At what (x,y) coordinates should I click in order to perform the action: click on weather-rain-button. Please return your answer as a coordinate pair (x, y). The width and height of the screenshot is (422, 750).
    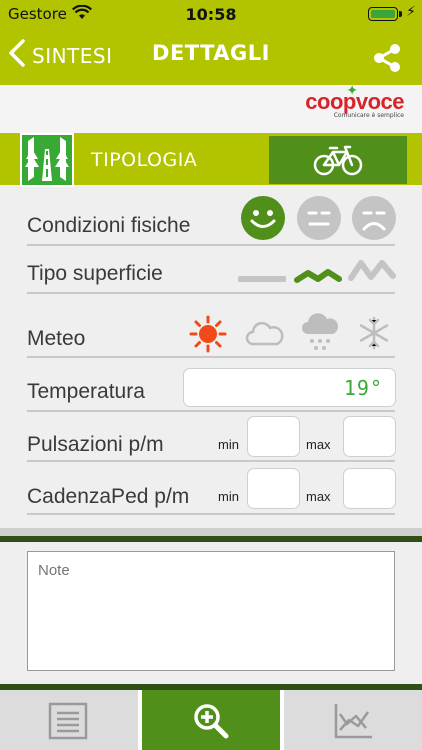
    Looking at the image, I should click on (320, 335).